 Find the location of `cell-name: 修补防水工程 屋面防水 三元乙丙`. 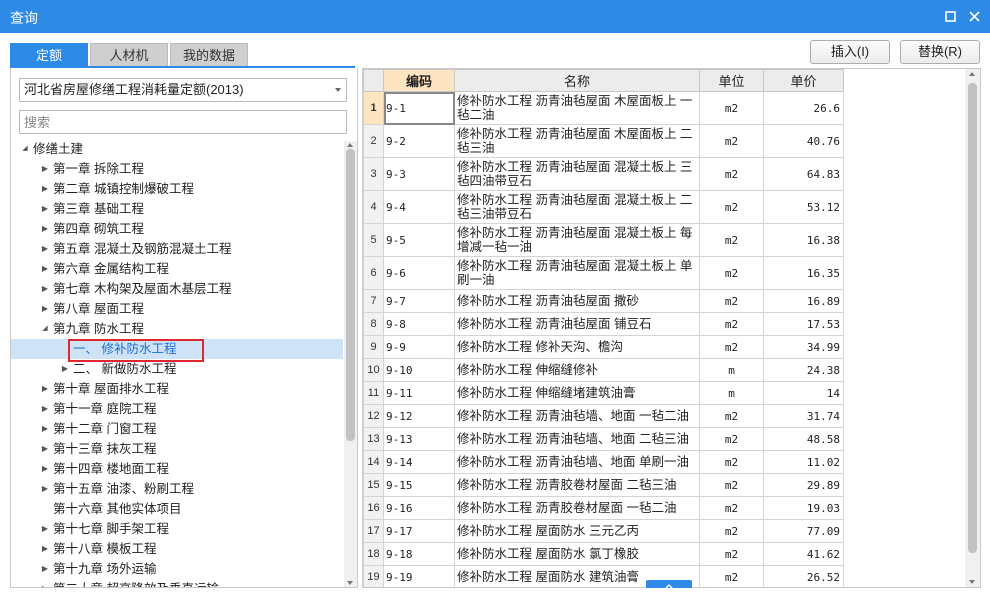

cell-name: 修补防水工程 屋面防水 三元乙丙 is located at coordinates (577, 531).